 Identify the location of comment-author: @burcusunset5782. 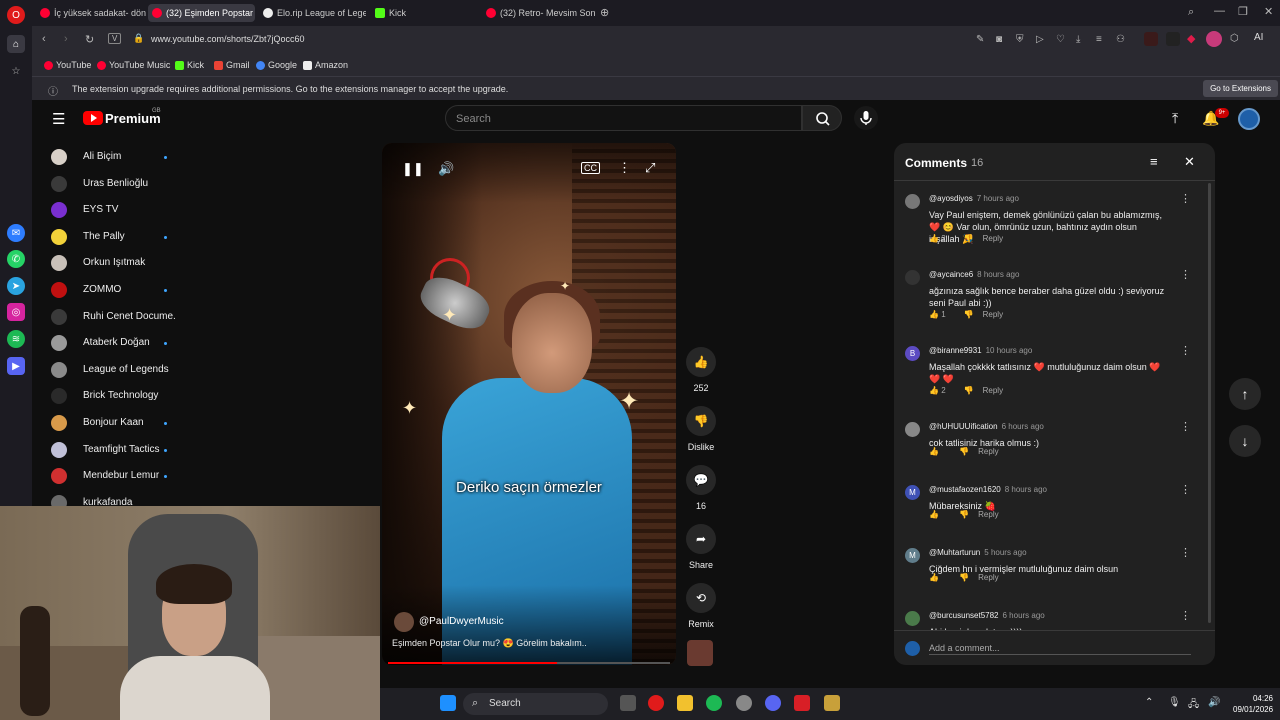
(964, 615).